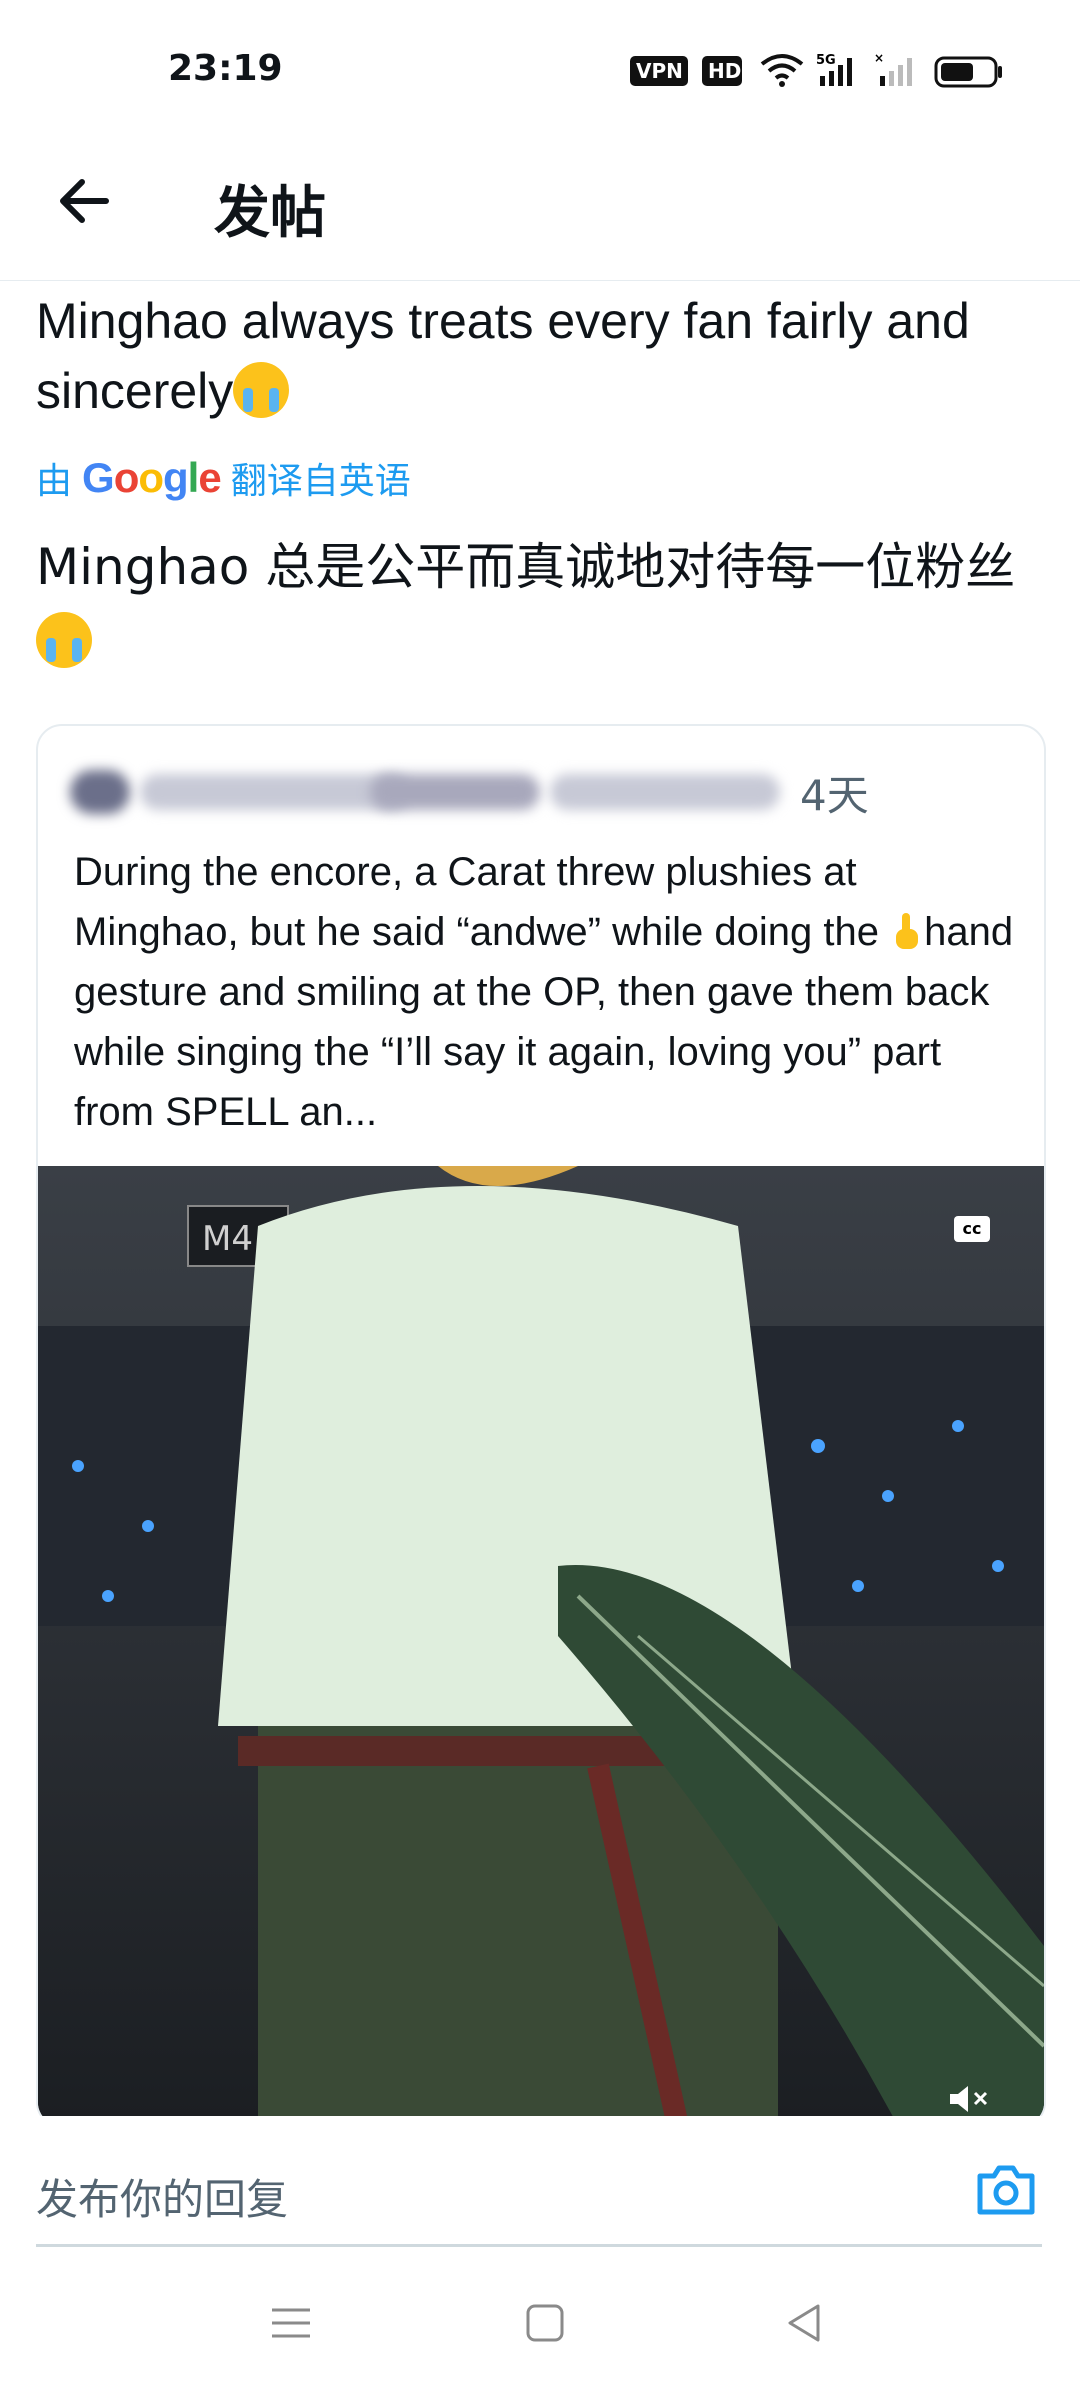 The height and width of the screenshot is (2400, 1080). What do you see at coordinates (541, 604) in the screenshot?
I see `translated-post-text: Minghao 总是公平而真诚地对待每一位粉丝` at bounding box center [541, 604].